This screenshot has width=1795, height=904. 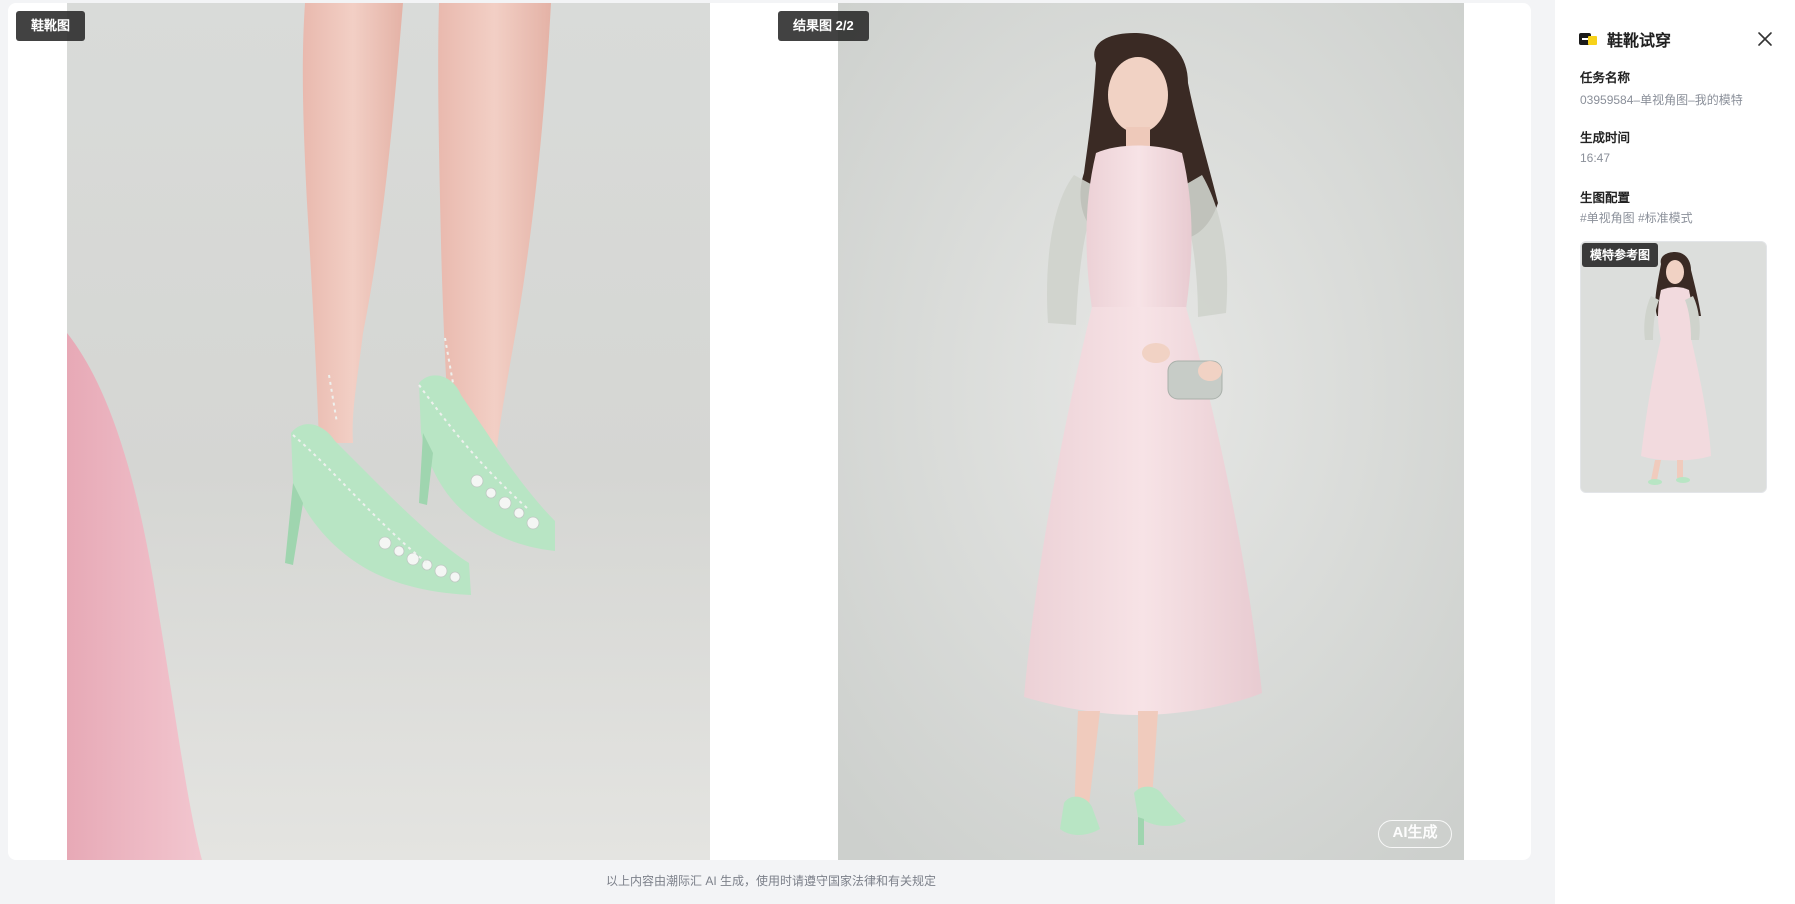 I want to click on shoe-image-tag: 鞋靴图, so click(x=51, y=26).